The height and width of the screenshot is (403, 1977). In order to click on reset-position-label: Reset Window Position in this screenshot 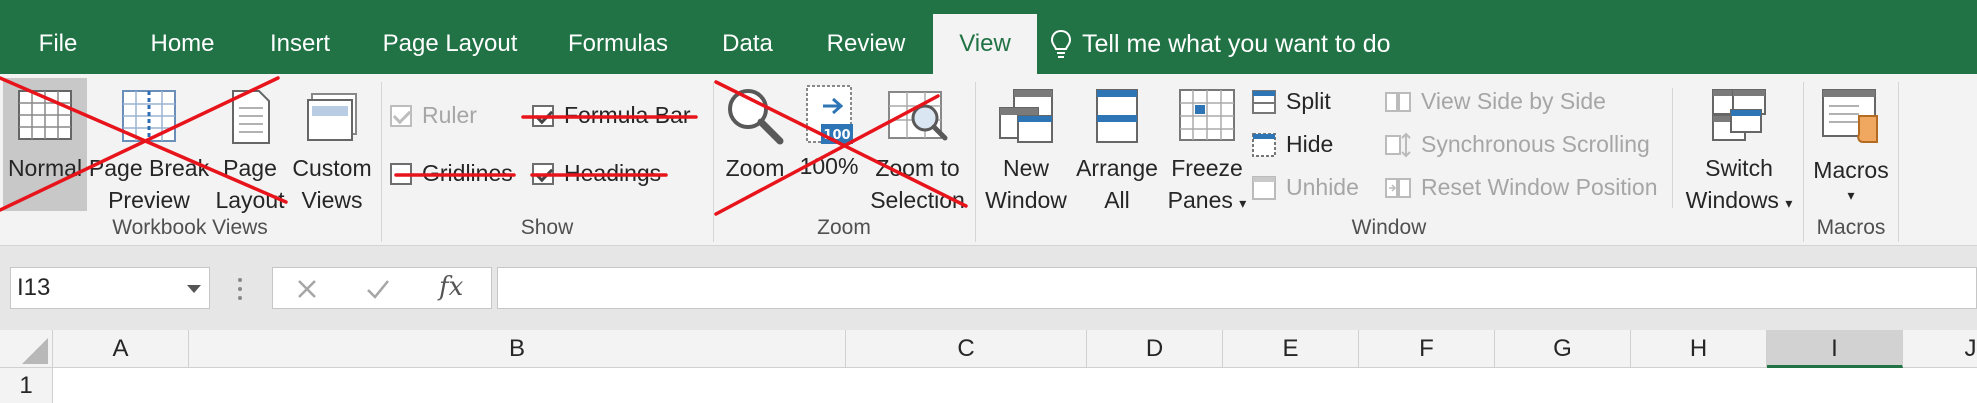, I will do `click(1539, 187)`.